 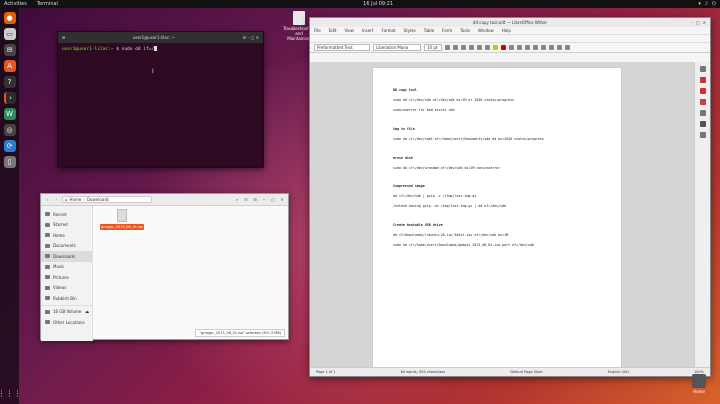 What do you see at coordinates (519, 47) in the screenshot?
I see `align-center-icon` at bounding box center [519, 47].